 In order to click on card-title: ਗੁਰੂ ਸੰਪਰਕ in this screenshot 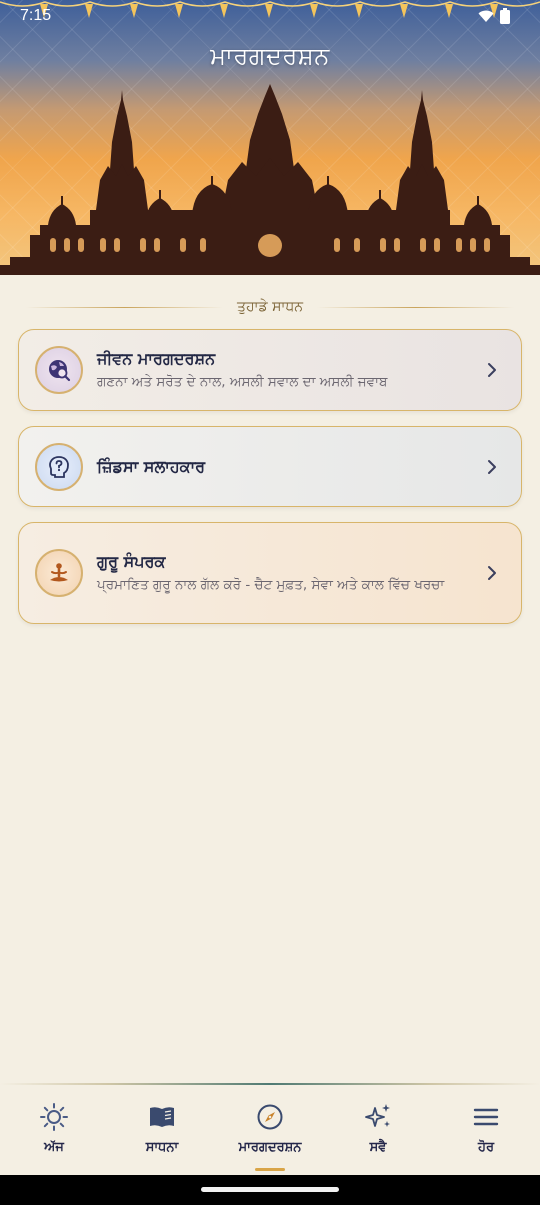, I will do `click(131, 561)`.